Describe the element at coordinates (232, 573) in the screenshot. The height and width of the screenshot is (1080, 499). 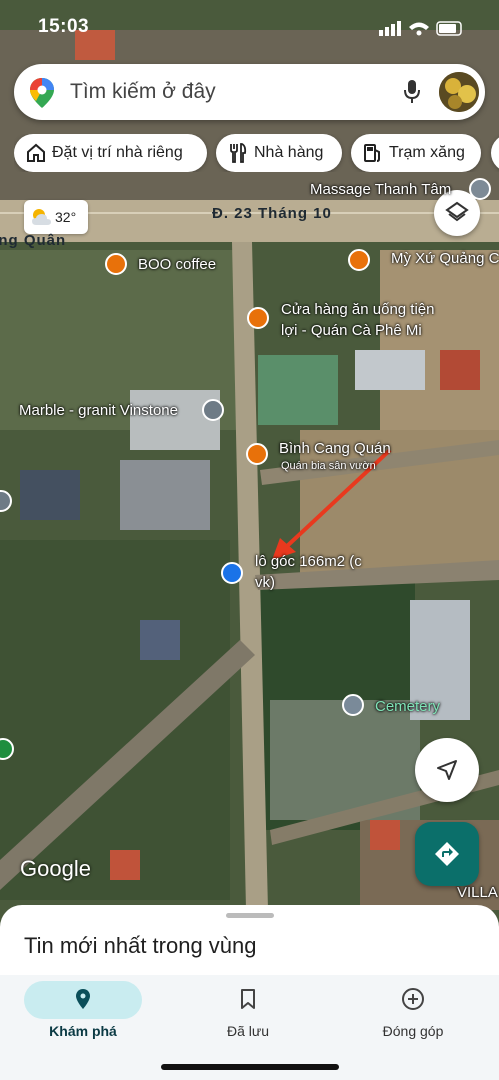
I see `flag-pin-icon` at that location.